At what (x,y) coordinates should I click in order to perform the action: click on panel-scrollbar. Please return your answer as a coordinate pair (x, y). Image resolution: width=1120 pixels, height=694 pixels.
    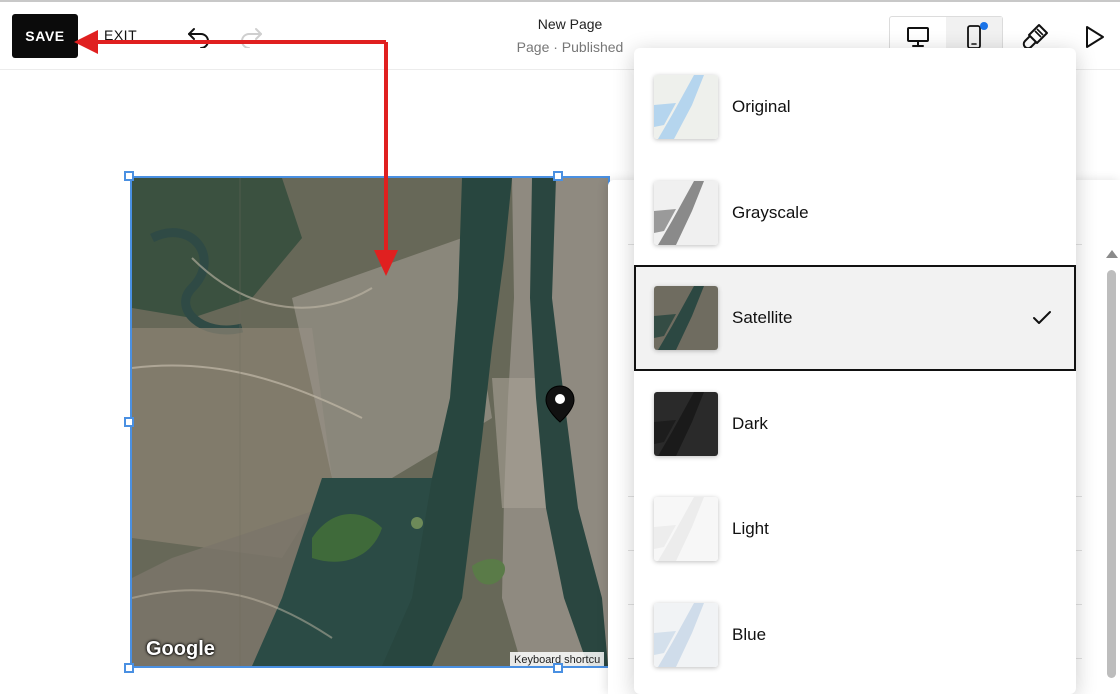
    Looking at the image, I should click on (1112, 470).